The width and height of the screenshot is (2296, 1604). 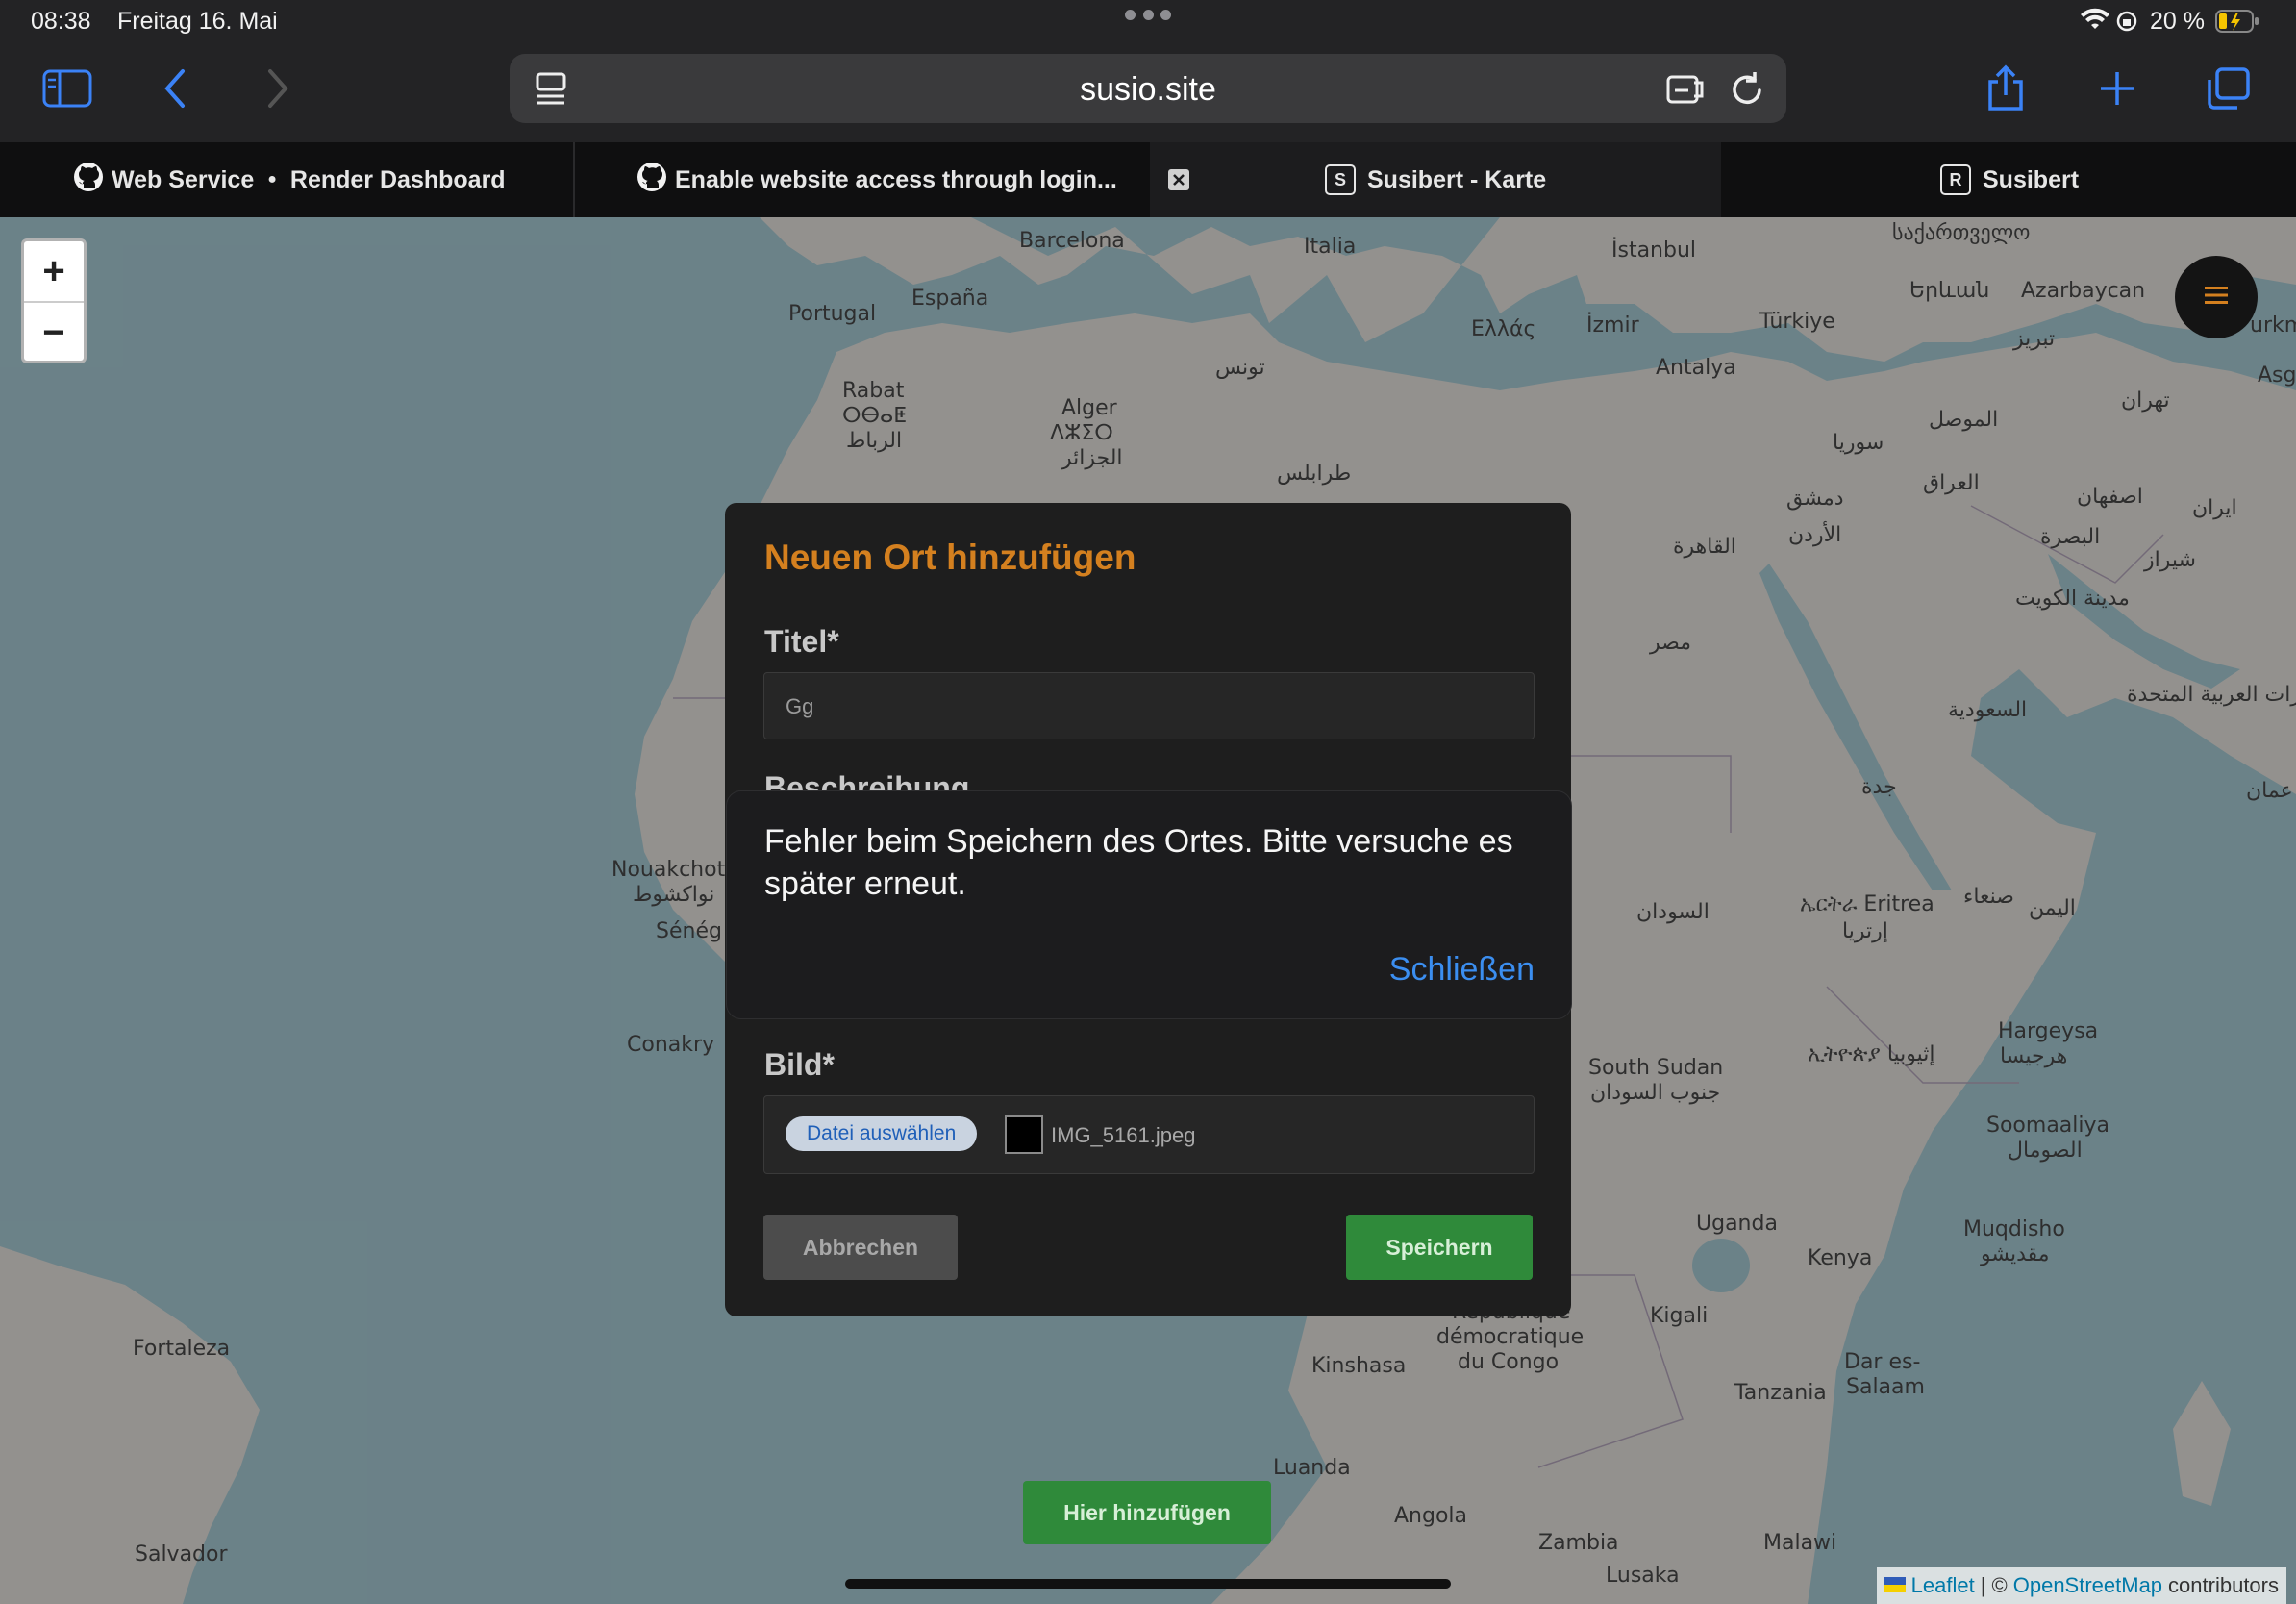 I want to click on zoom-in-button: +, so click(x=54, y=272).